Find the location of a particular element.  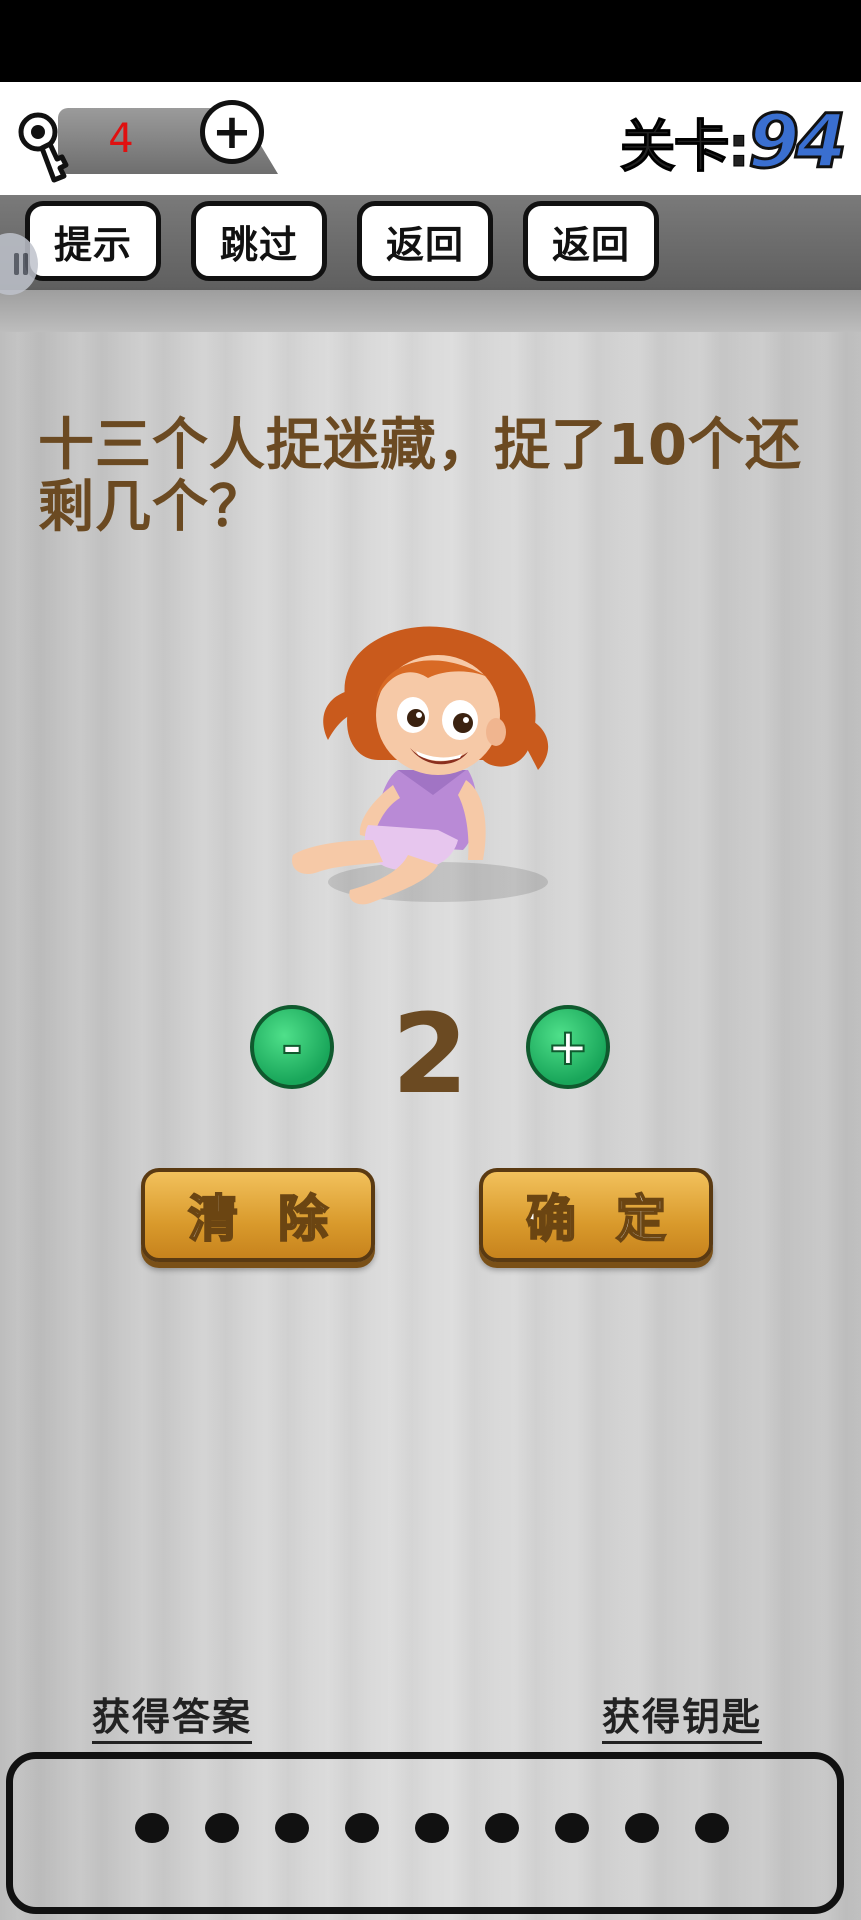

answer-slots is located at coordinates (430, 1828).